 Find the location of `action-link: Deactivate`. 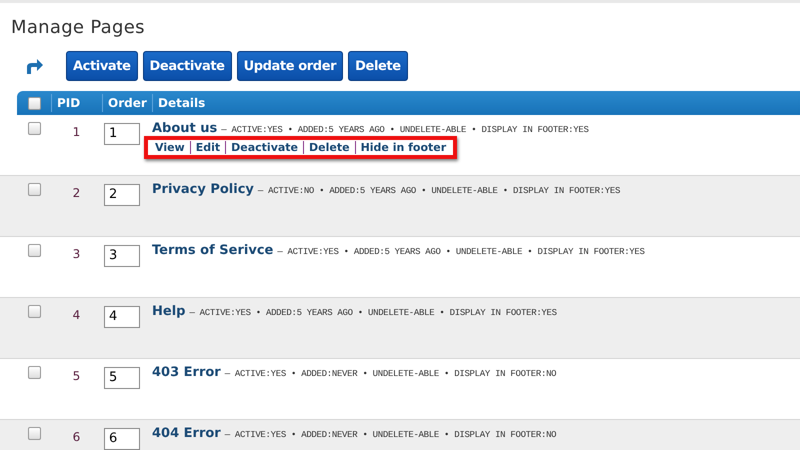

action-link: Deactivate is located at coordinates (264, 147).